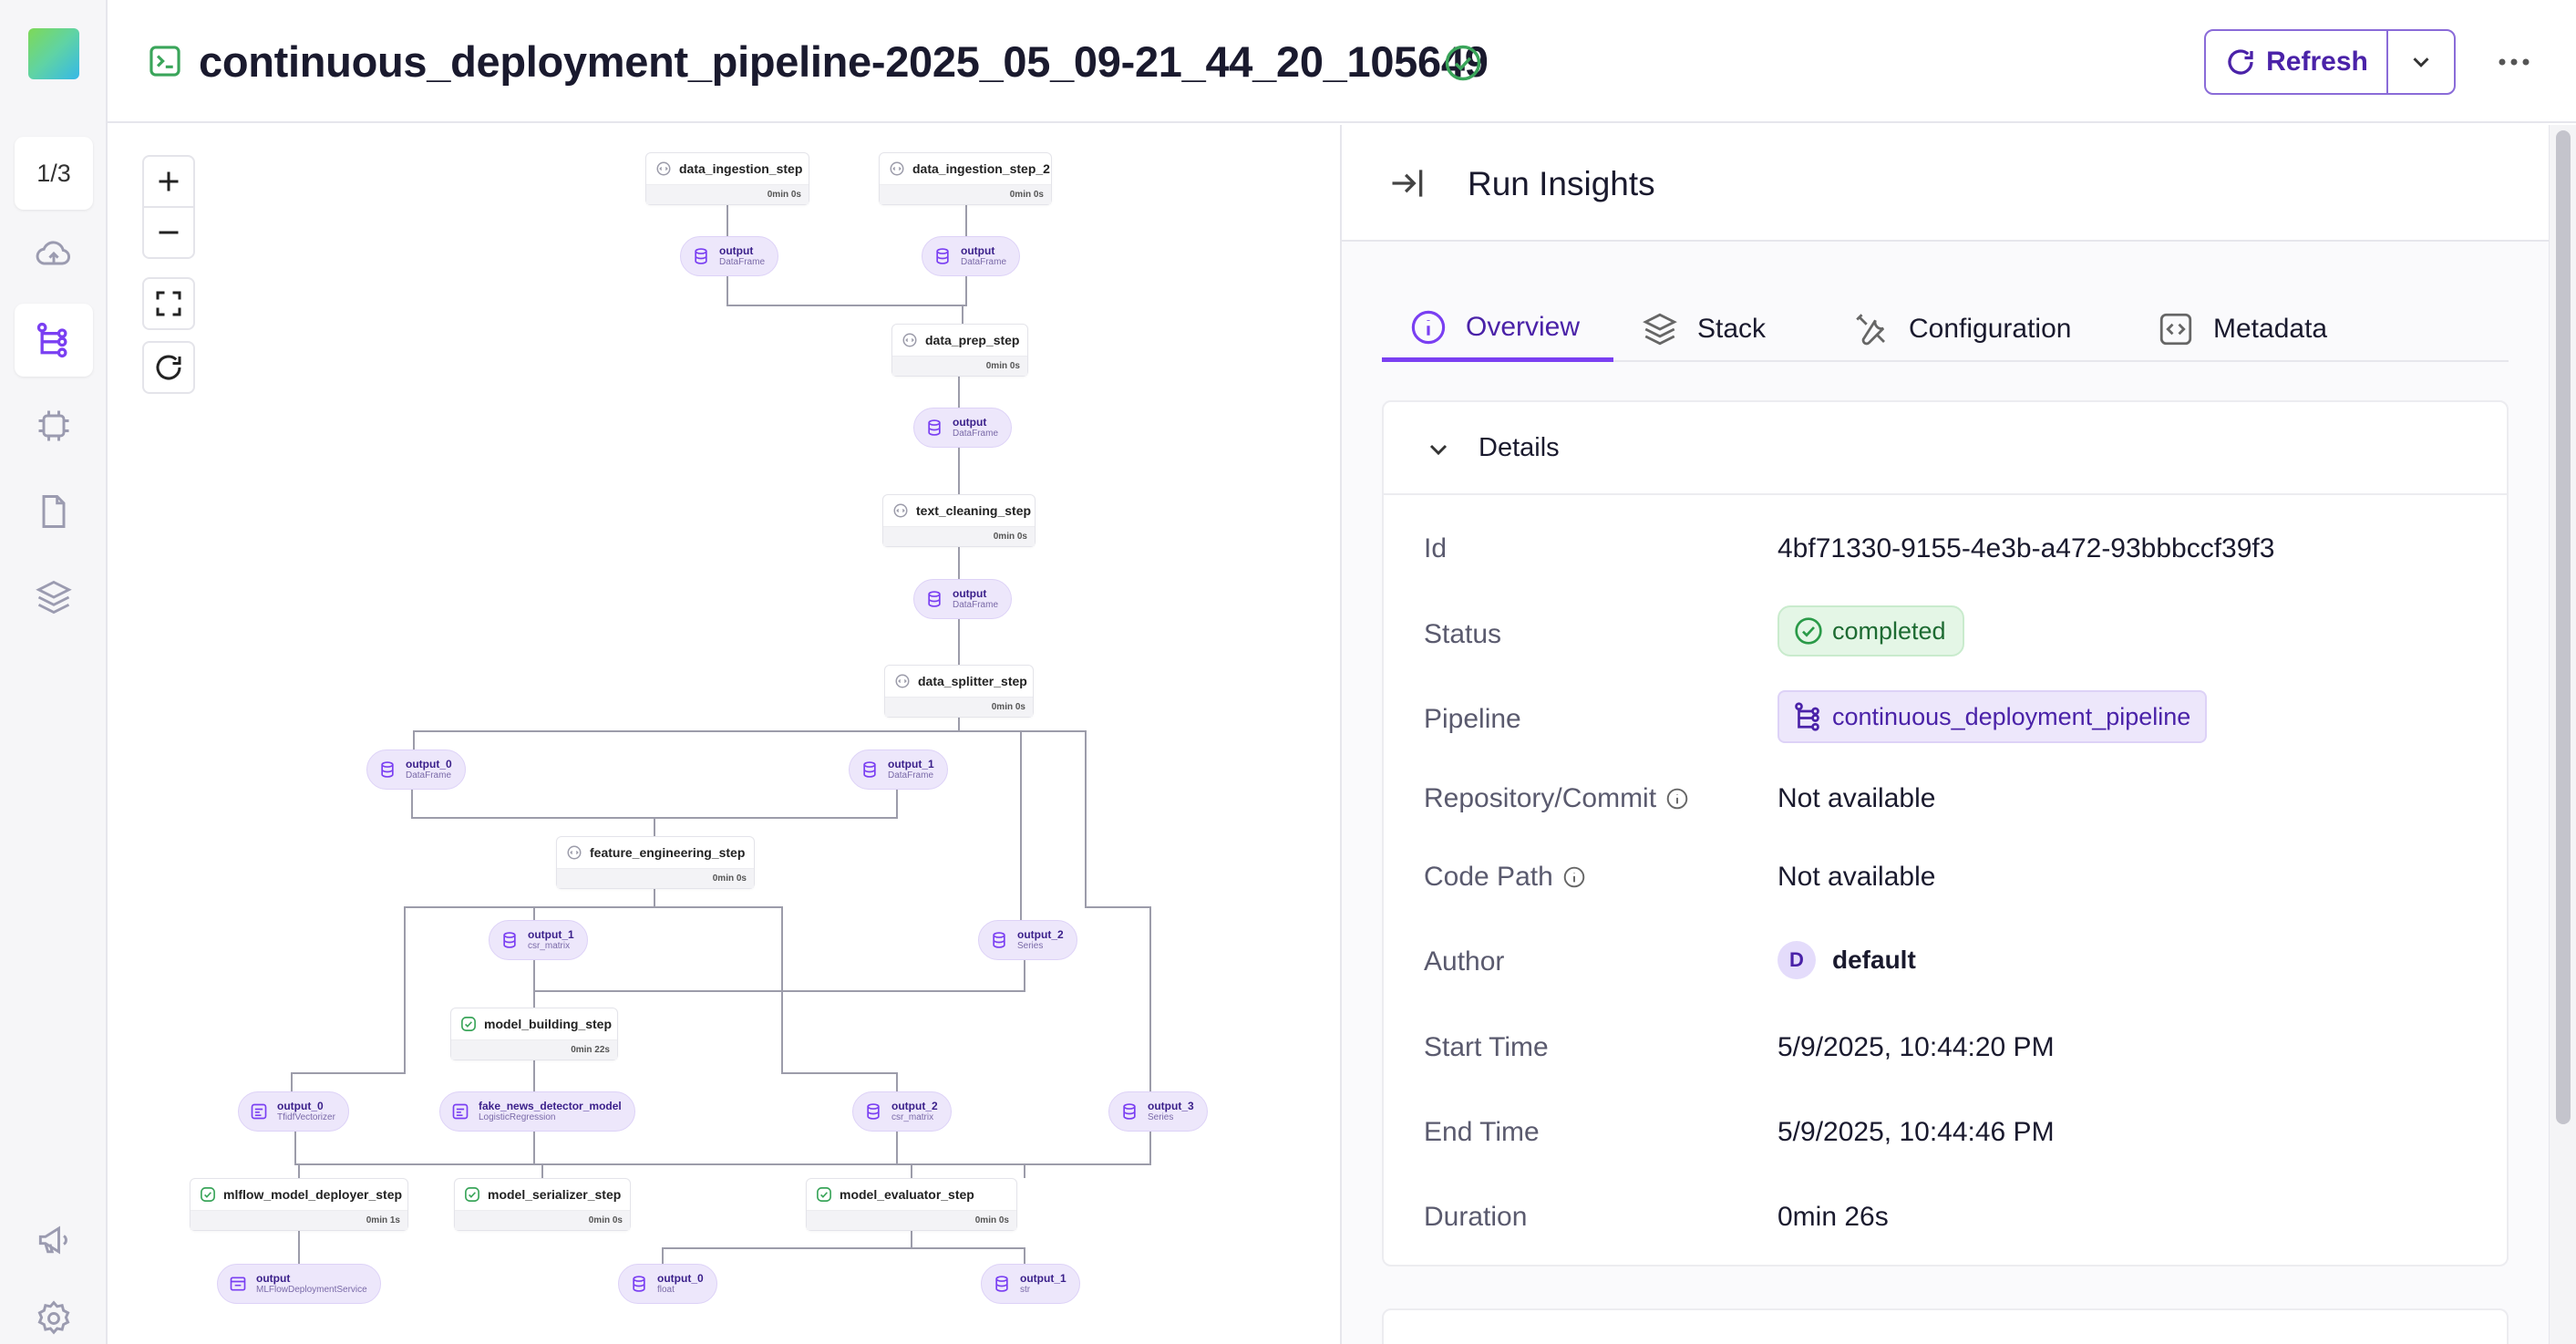  I want to click on step-name-label: feature_engineering_step, so click(668, 852).